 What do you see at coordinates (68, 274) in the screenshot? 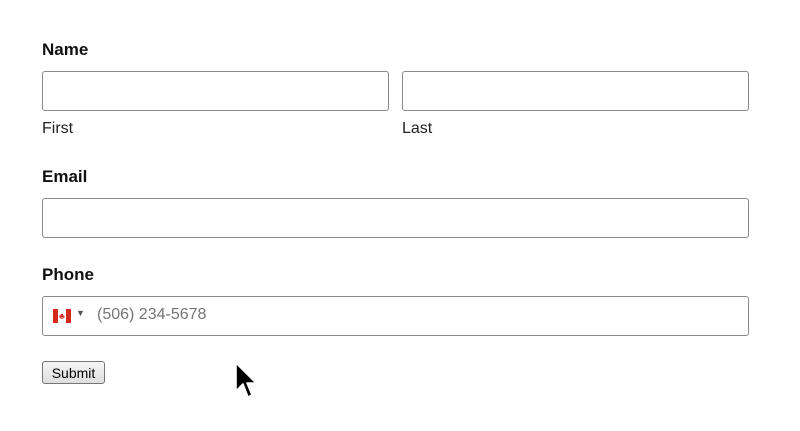
I see `phone-label: Phone` at bounding box center [68, 274].